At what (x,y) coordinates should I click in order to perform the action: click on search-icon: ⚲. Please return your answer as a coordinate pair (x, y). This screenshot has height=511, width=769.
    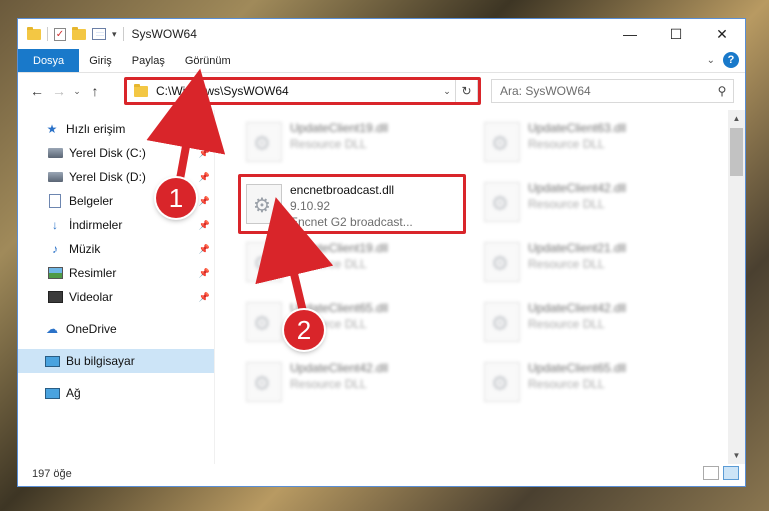
    Looking at the image, I should click on (722, 91).